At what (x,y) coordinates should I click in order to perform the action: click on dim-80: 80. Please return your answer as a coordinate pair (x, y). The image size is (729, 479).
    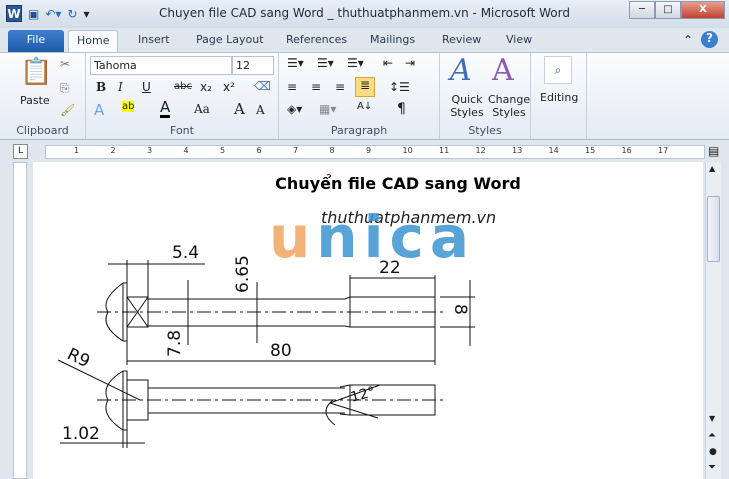
    Looking at the image, I should click on (281, 351).